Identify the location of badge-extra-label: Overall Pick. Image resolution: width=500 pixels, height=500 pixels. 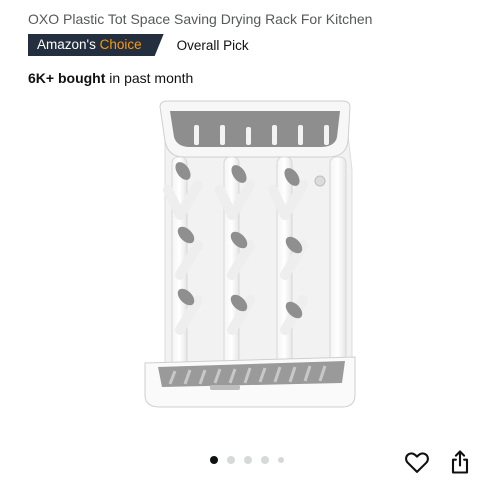
(212, 45).